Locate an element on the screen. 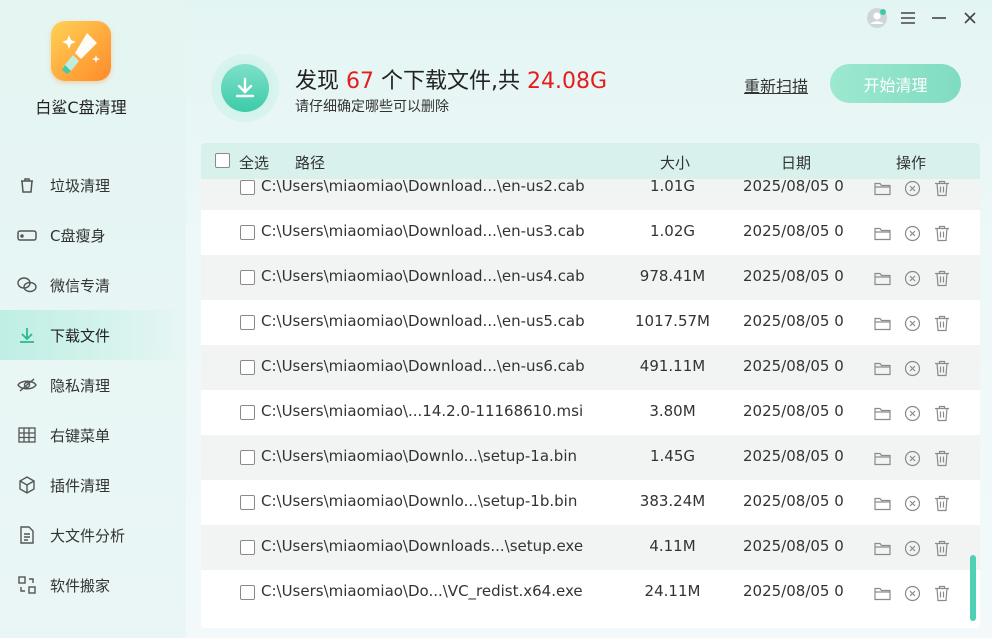 This screenshot has width=992, height=638. wechat-icon is located at coordinates (27, 285).